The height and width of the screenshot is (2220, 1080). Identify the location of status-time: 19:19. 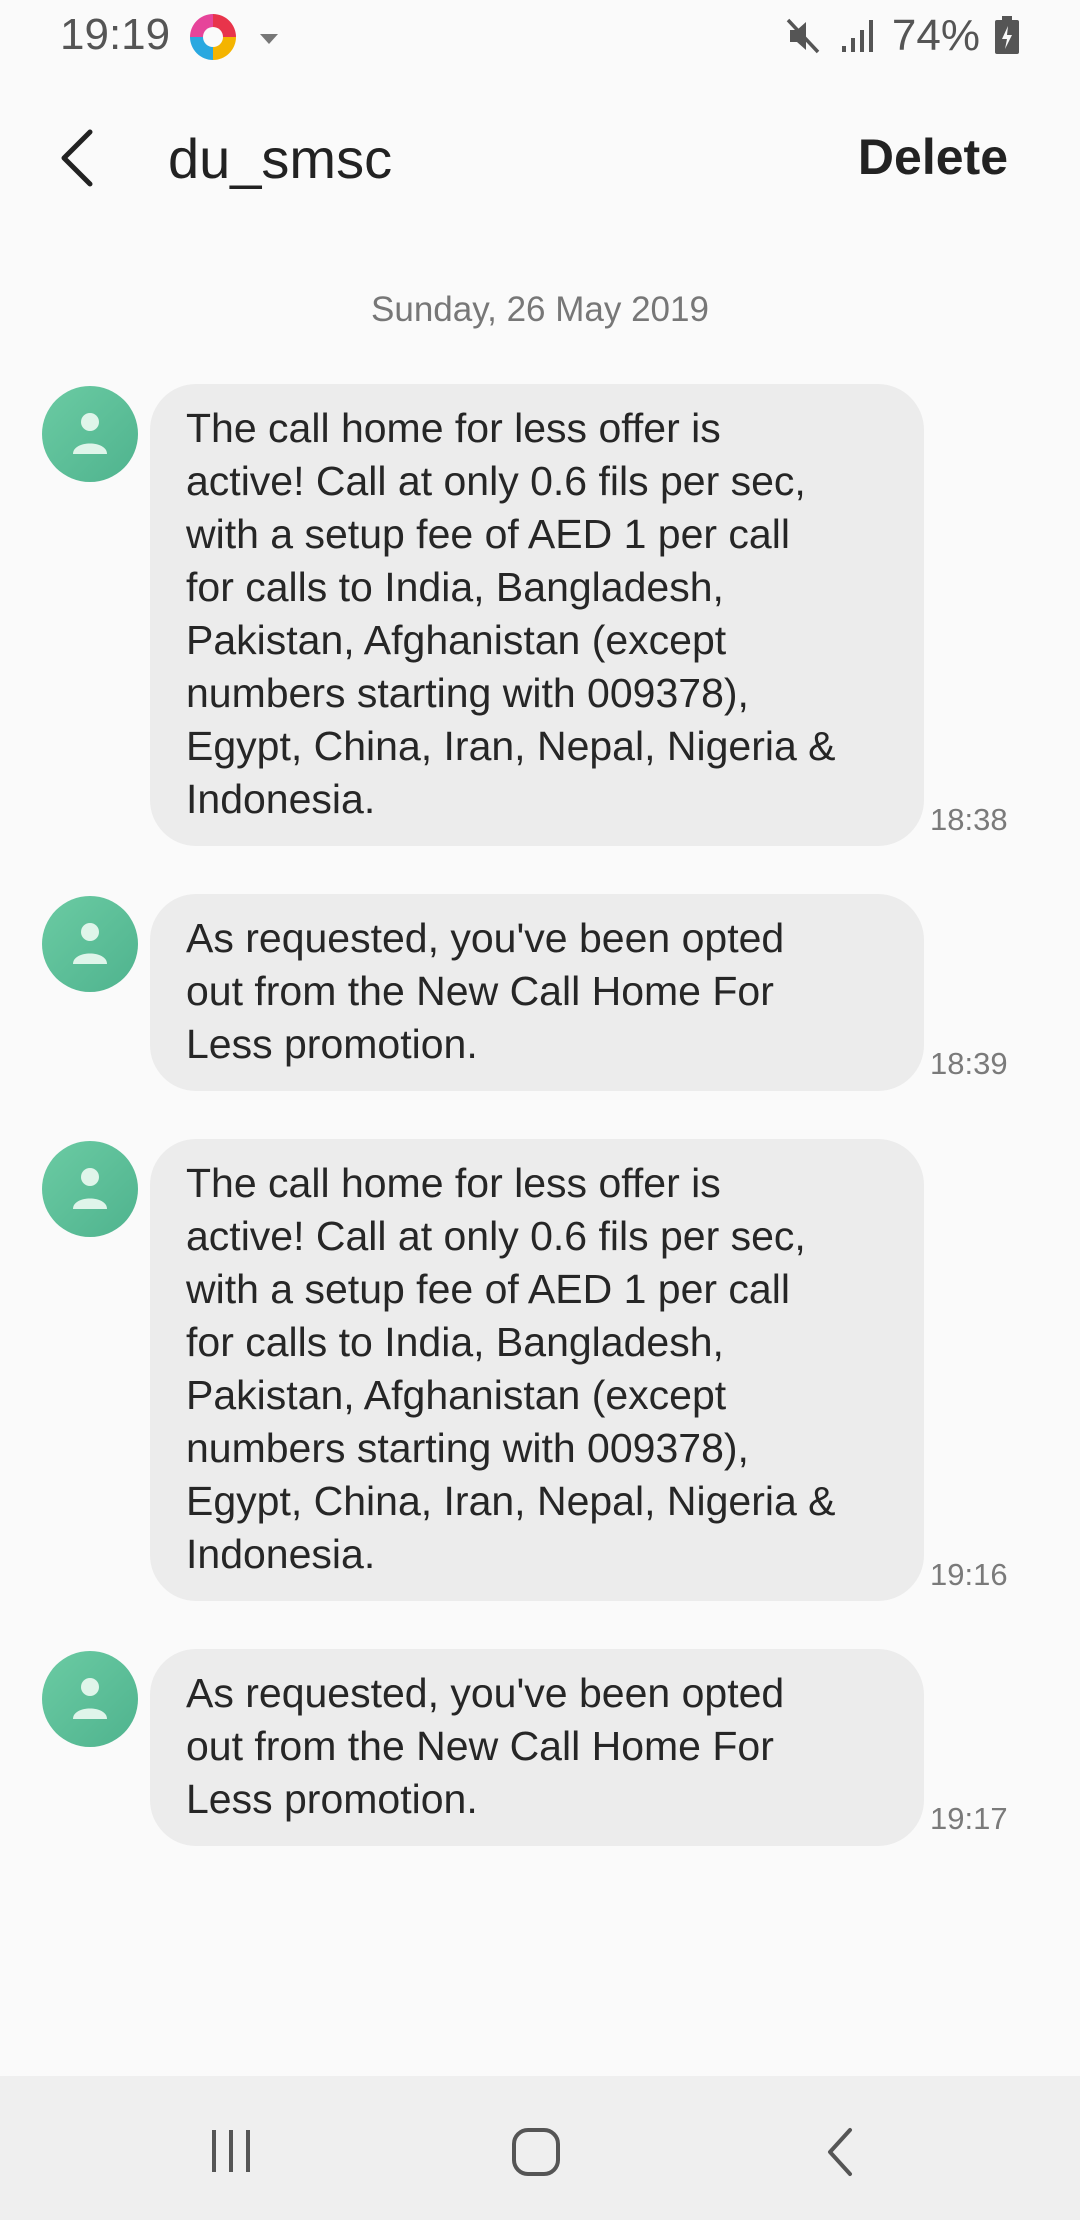
(115, 34).